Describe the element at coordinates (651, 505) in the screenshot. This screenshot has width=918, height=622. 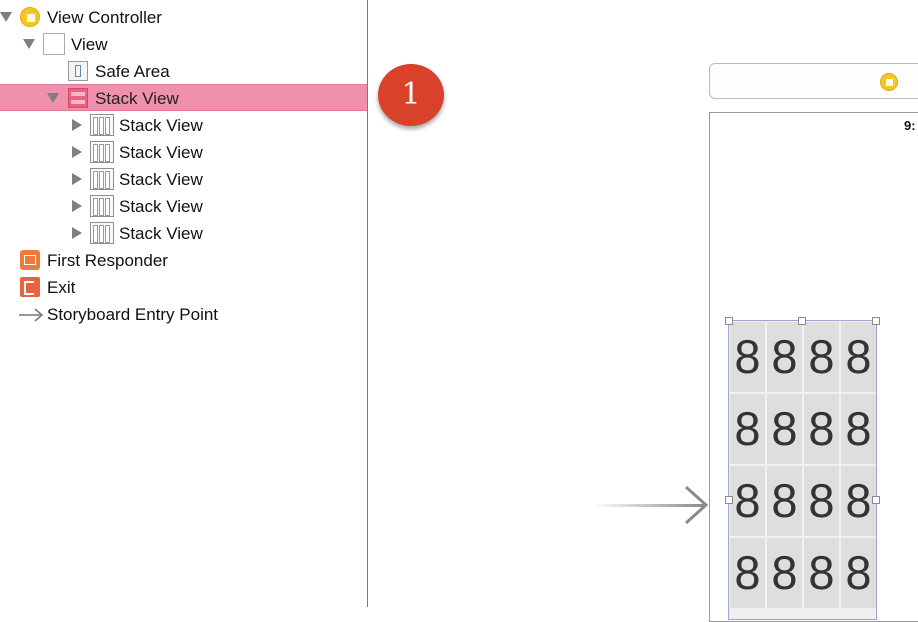
I see `storyboard-entry-point-arrow` at that location.